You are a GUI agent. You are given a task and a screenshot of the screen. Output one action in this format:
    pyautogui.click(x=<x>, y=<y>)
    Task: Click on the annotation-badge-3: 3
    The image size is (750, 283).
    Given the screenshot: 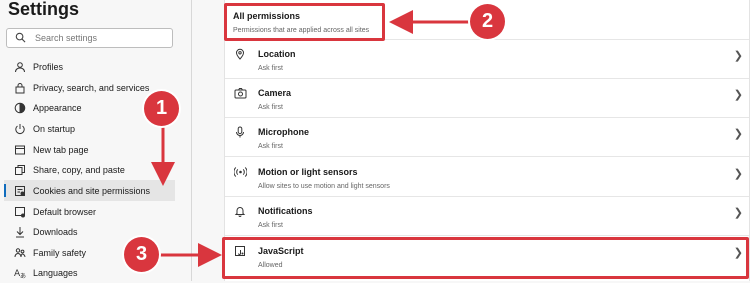 What is the action you would take?
    pyautogui.click(x=141, y=254)
    